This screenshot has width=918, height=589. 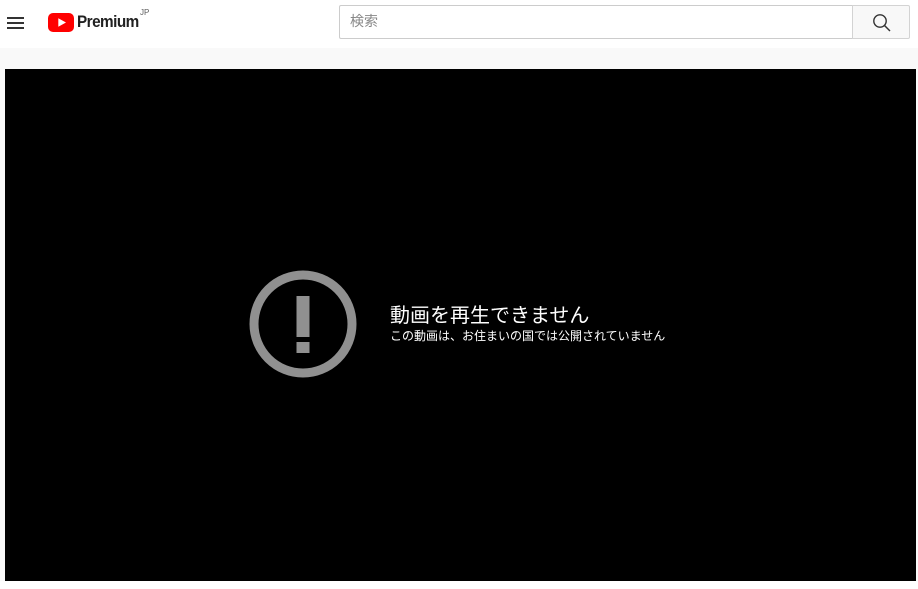 I want to click on search-icon, so click(x=882, y=23).